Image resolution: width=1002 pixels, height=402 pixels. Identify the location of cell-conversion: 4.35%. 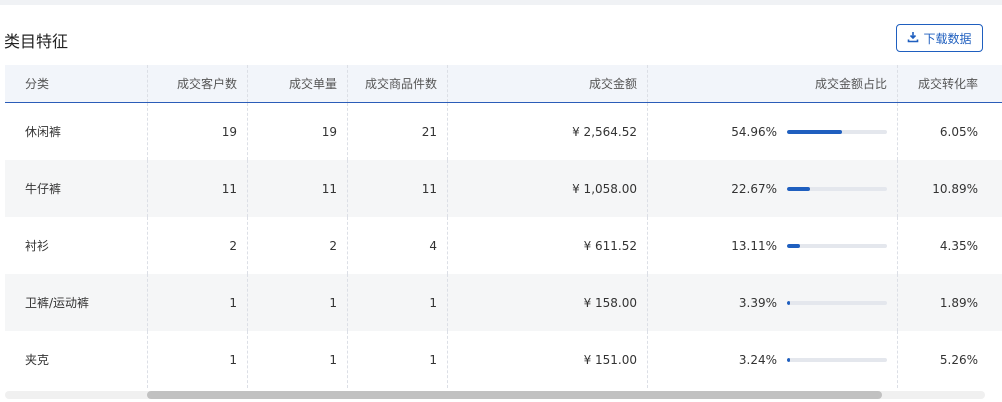
(958, 245).